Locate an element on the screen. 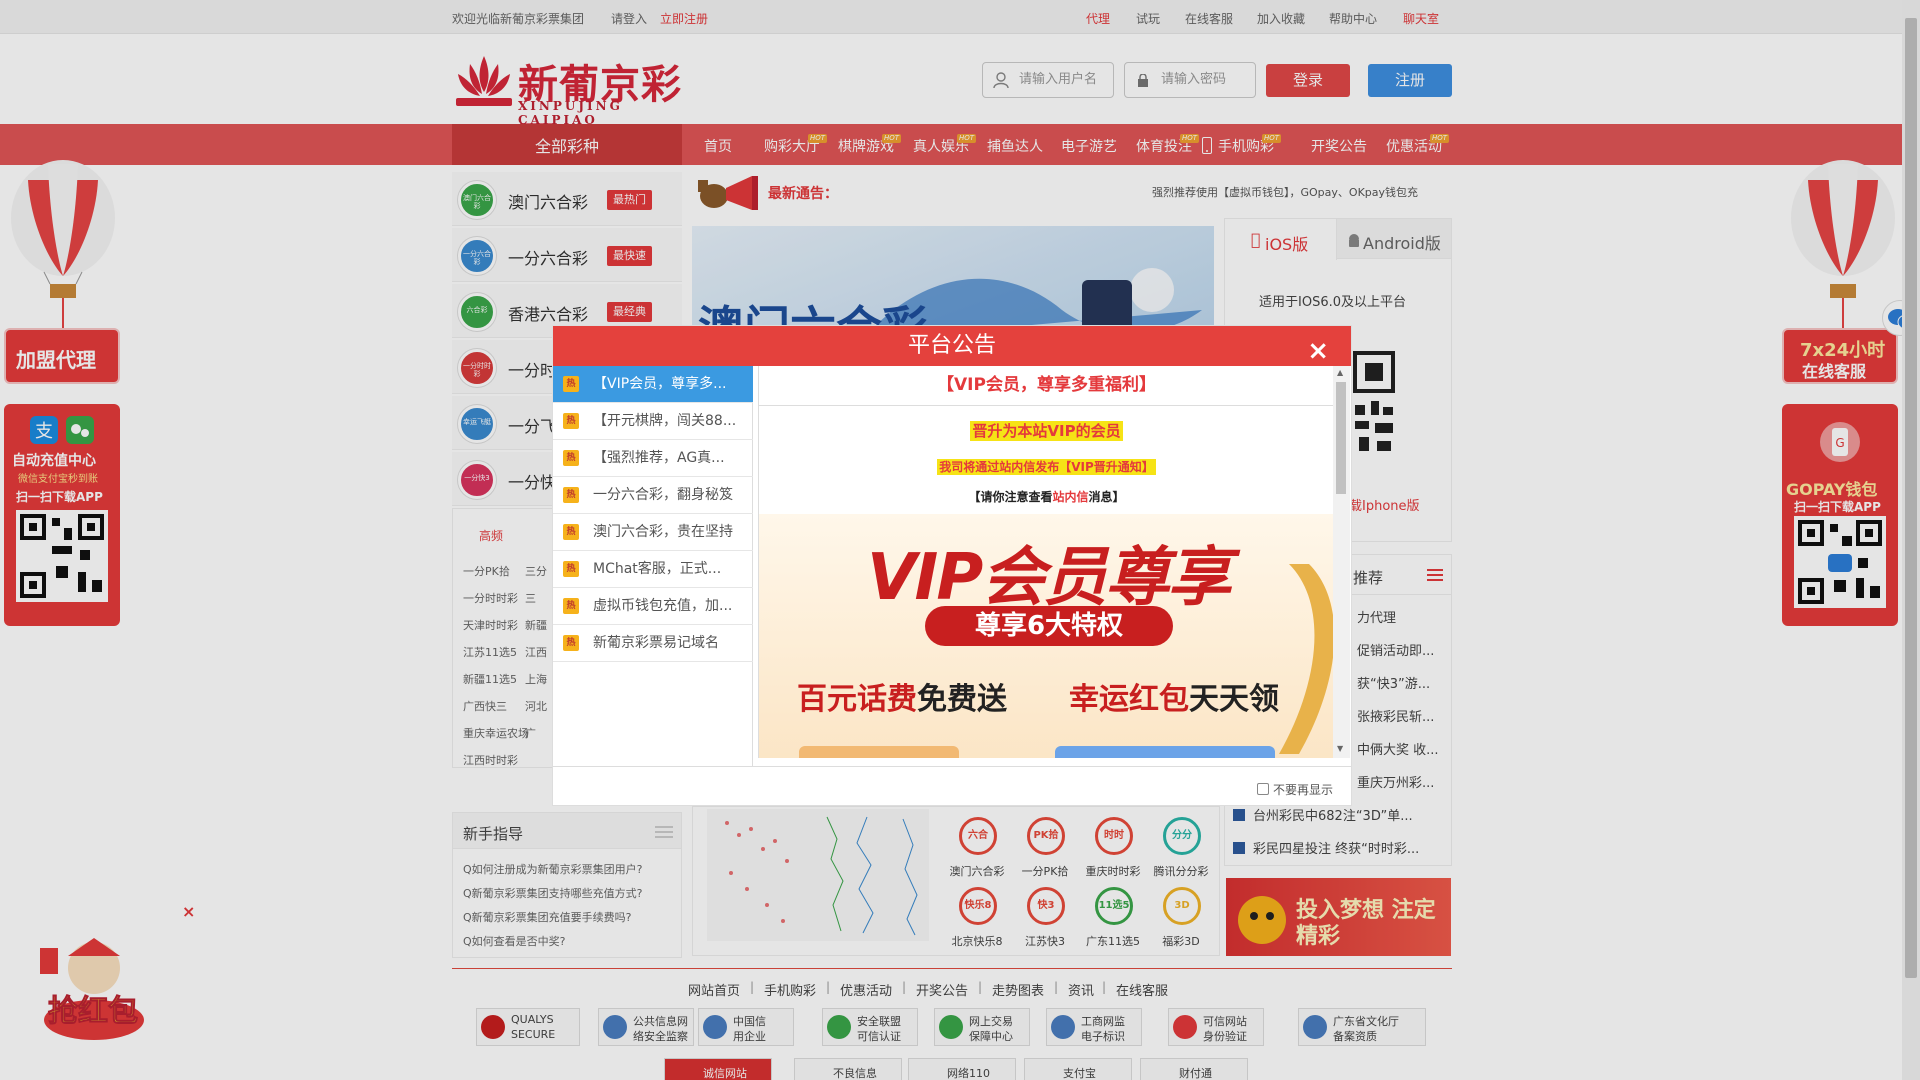 Image resolution: width=1920 pixels, height=1080 pixels. vip-poster: VIP会员尊享 尊享6大特权 百元话费免费送 幸运红包天天领 is located at coordinates (1046, 636).